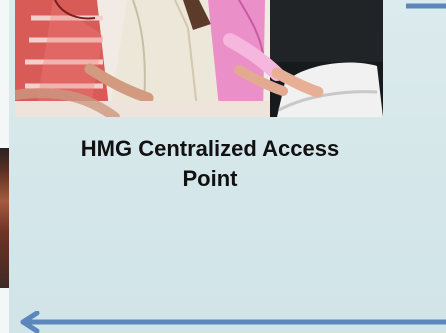 The height and width of the screenshot is (333, 446). I want to click on top-connector-arrow, so click(426, 6).